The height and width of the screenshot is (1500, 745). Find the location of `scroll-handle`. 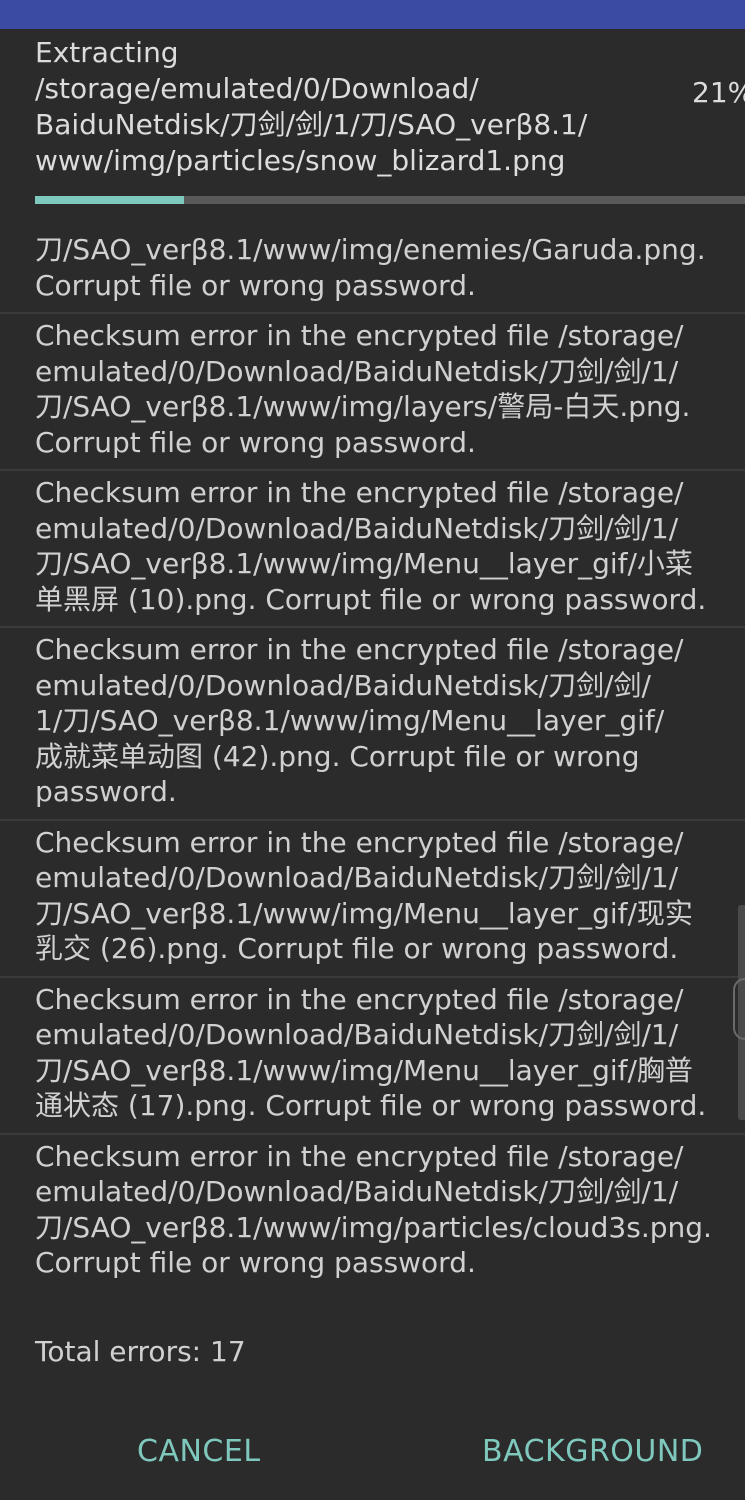

scroll-handle is located at coordinates (739, 1009).